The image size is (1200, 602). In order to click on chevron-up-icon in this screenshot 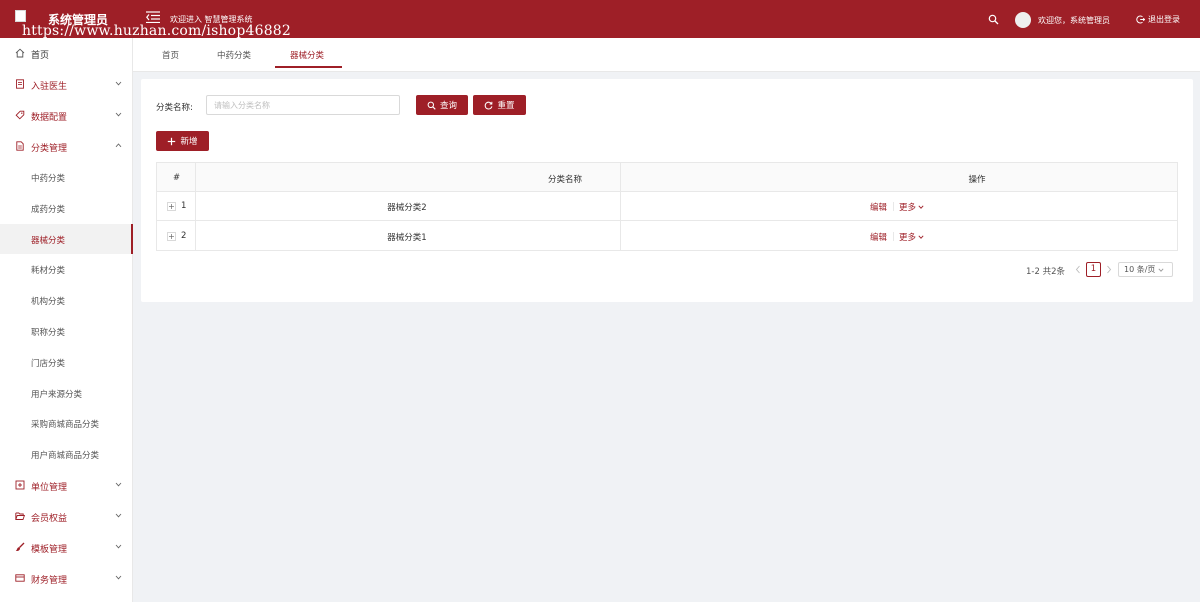, I will do `click(118, 145)`.